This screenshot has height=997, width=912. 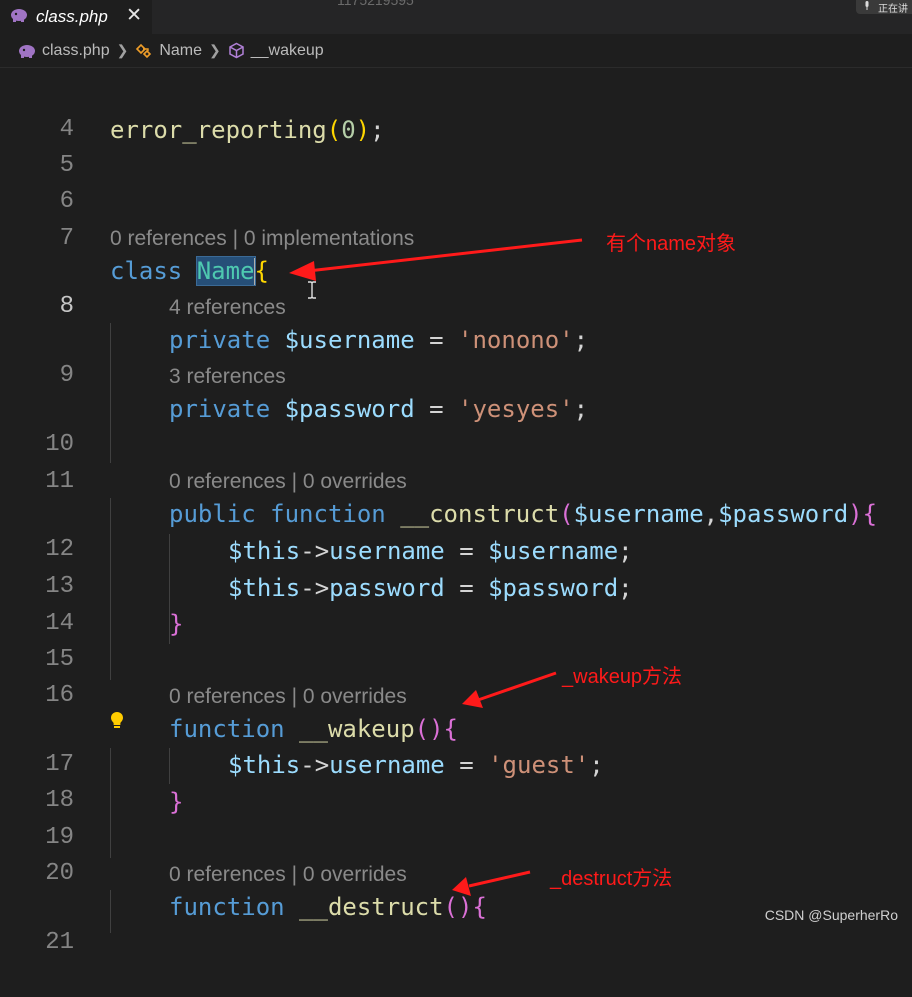 What do you see at coordinates (456, 109) in the screenshot?
I see `code-line: 4` at bounding box center [456, 109].